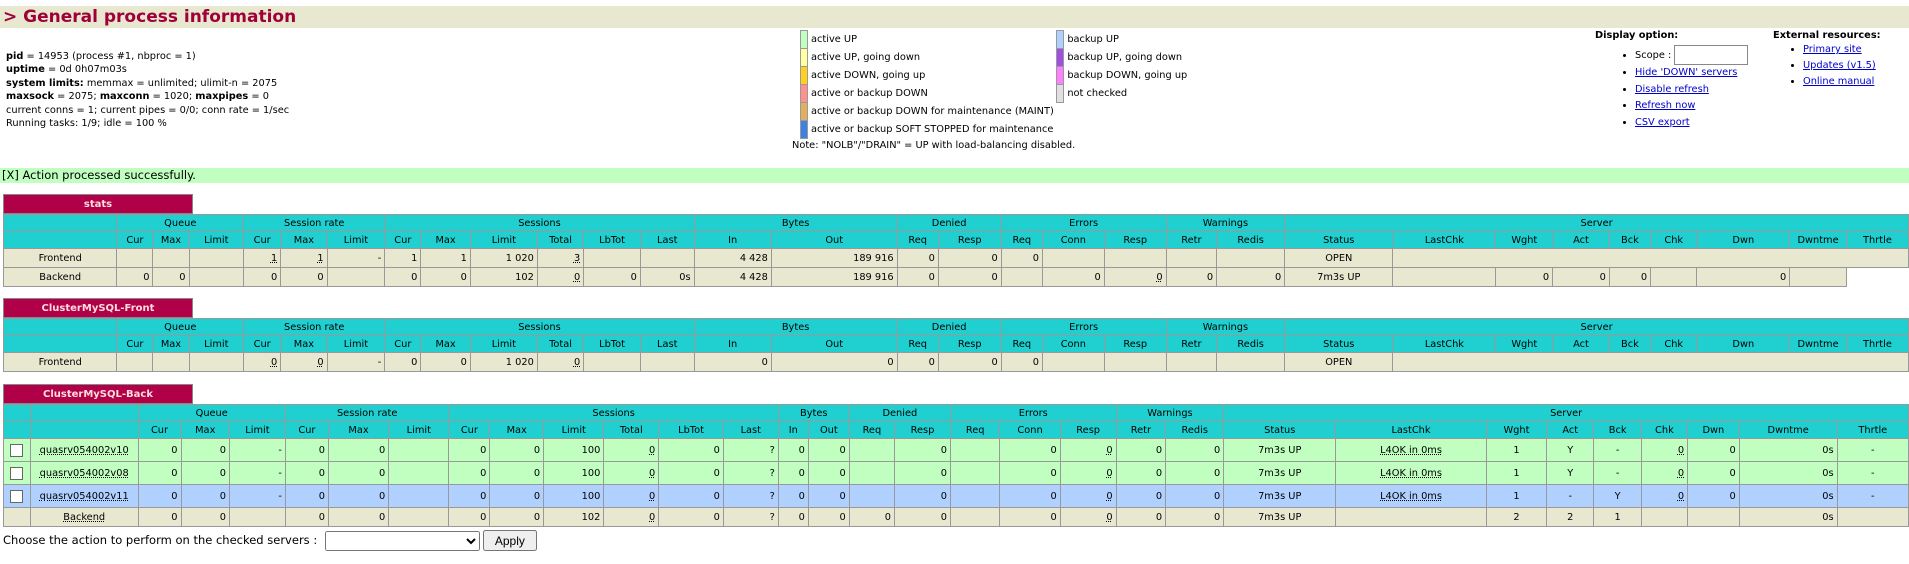  Describe the element at coordinates (1653, 55) in the screenshot. I see `scope-label: Scope :` at that location.